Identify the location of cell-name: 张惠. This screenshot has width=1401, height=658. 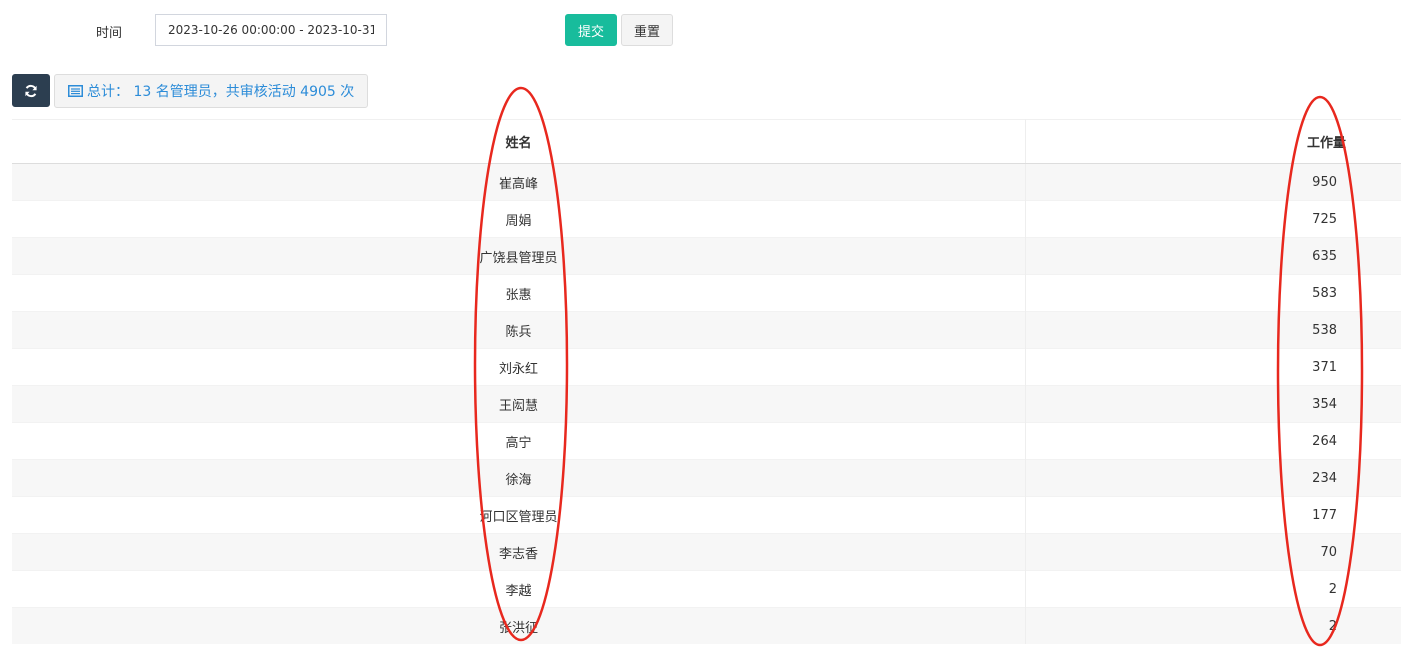
(519, 293).